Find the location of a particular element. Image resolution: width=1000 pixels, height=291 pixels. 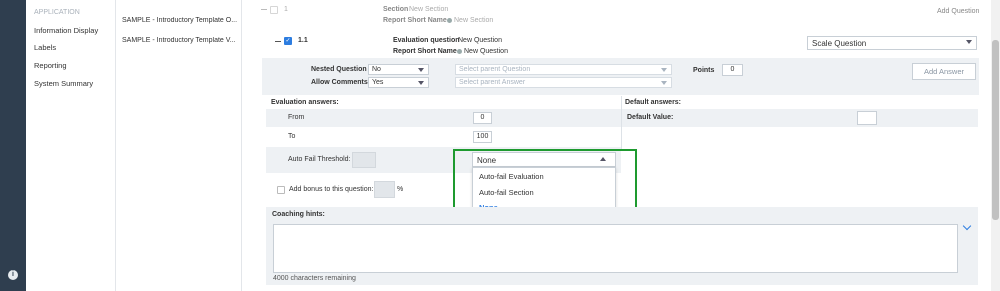

add-question-button: Add Question is located at coordinates (958, 11).